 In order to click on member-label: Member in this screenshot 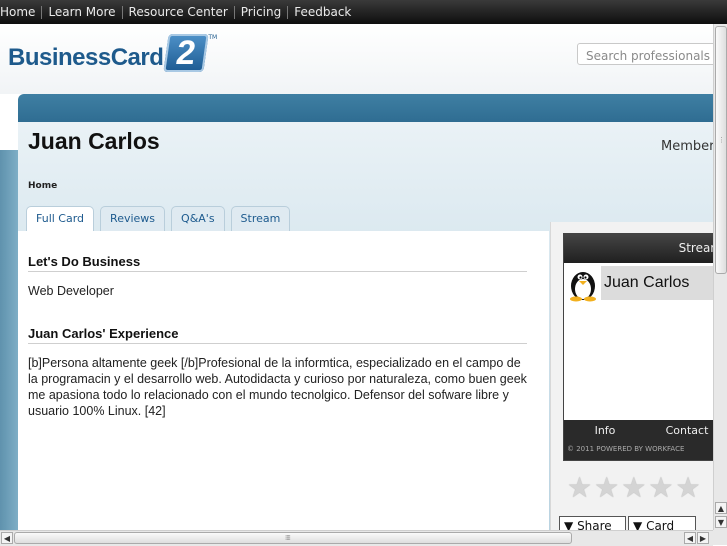, I will do `click(688, 146)`.